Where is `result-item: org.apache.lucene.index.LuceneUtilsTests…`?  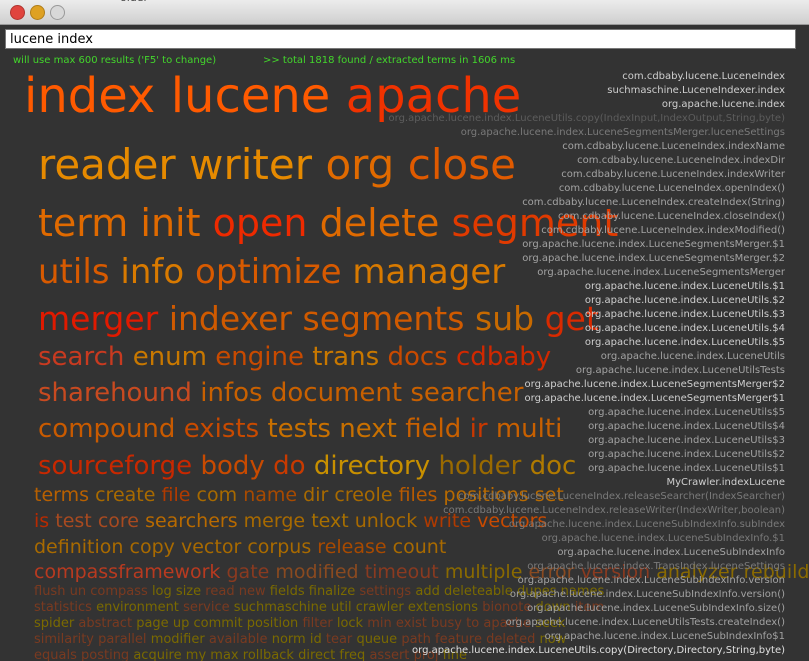 result-item: org.apache.lucene.index.LuceneUtilsTests… is located at coordinates (587, 623).